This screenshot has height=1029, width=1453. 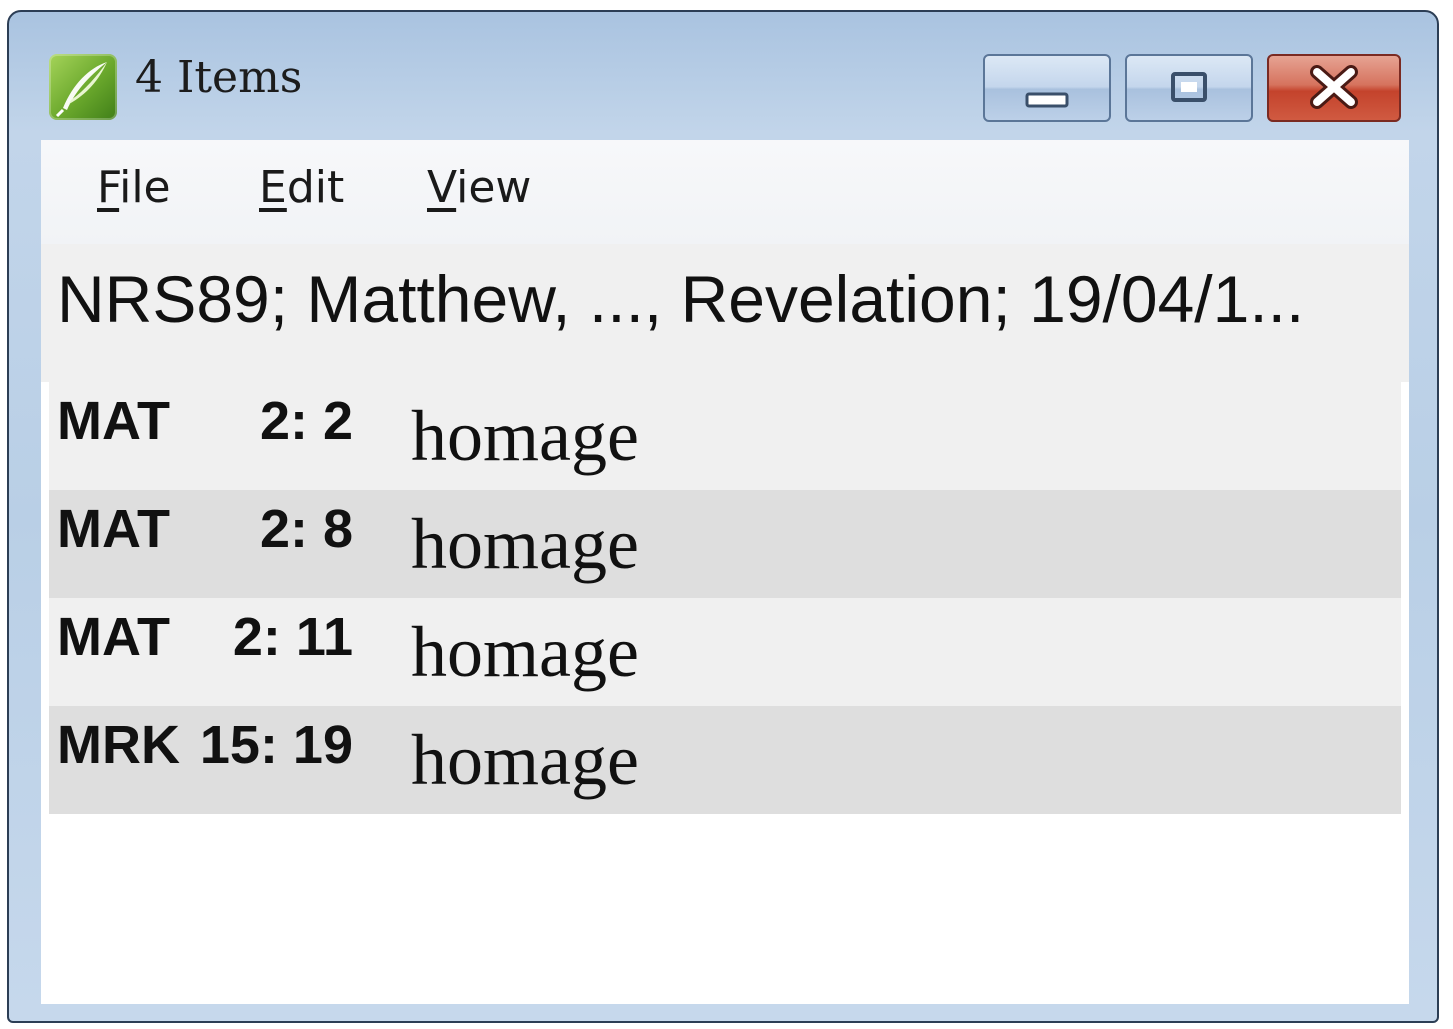 I want to click on maximize-button, so click(x=1189, y=88).